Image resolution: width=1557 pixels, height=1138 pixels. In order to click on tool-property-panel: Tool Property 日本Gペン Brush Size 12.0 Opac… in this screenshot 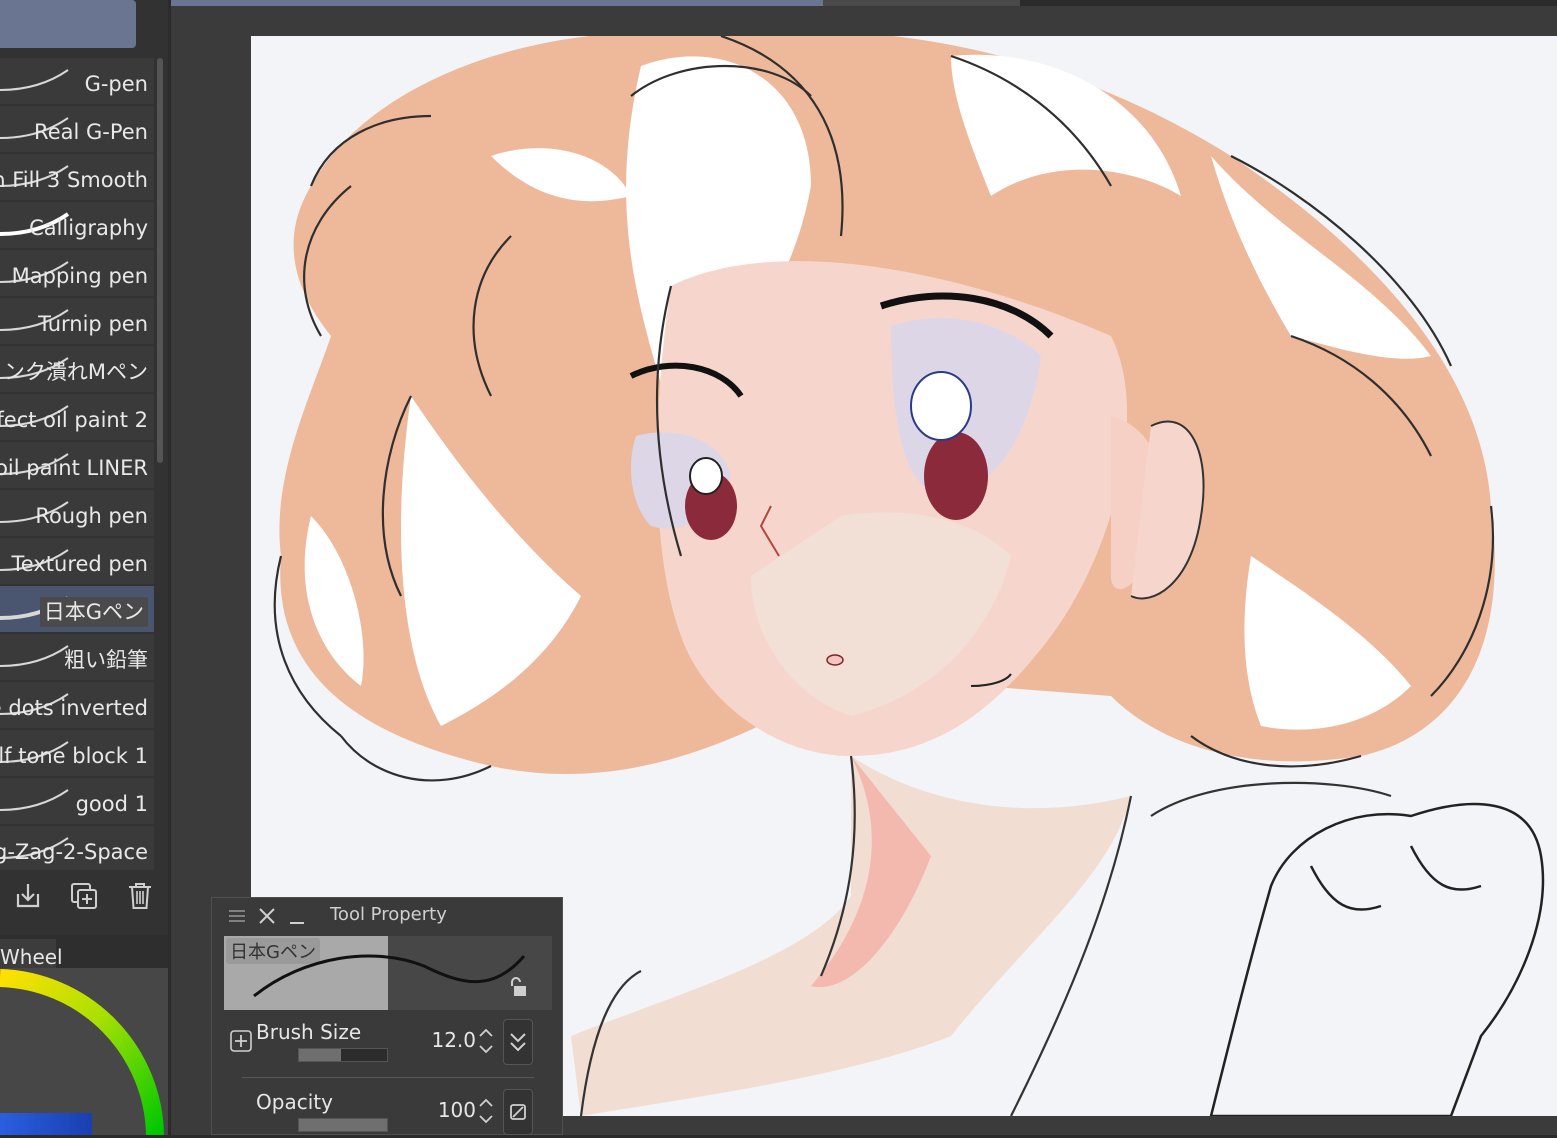, I will do `click(387, 1016)`.